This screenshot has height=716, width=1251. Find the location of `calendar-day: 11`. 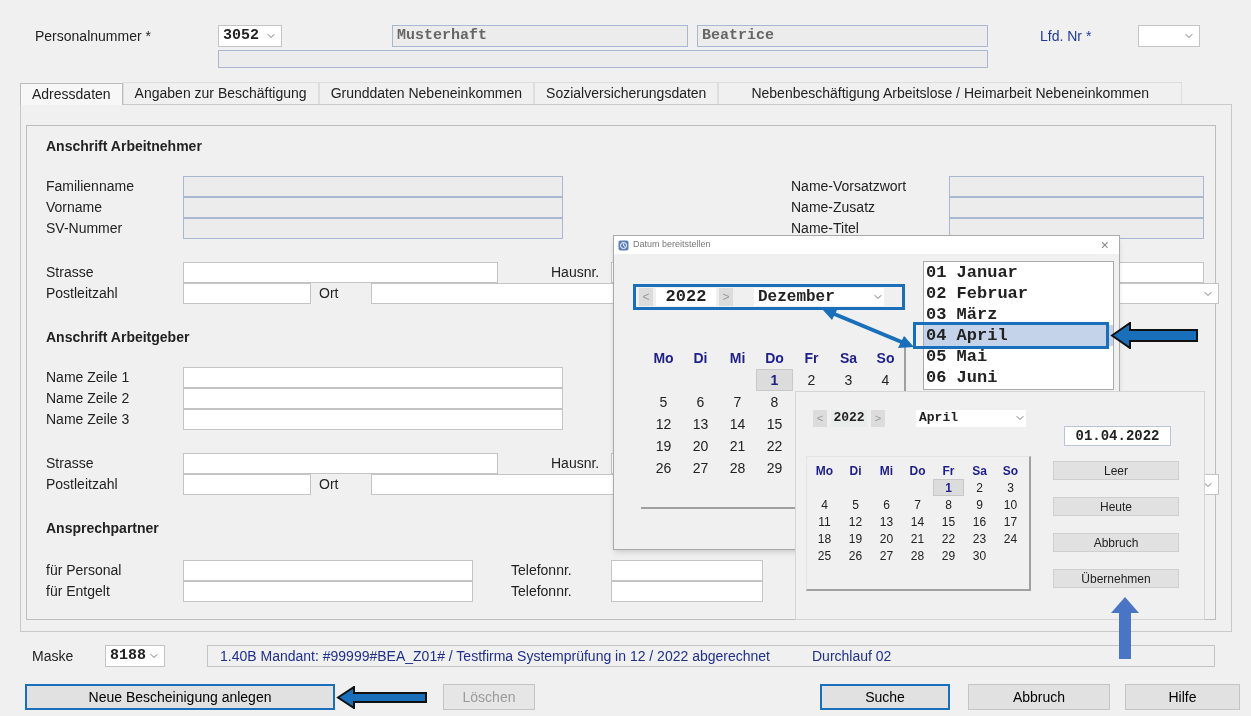

calendar-day: 11 is located at coordinates (824, 521).